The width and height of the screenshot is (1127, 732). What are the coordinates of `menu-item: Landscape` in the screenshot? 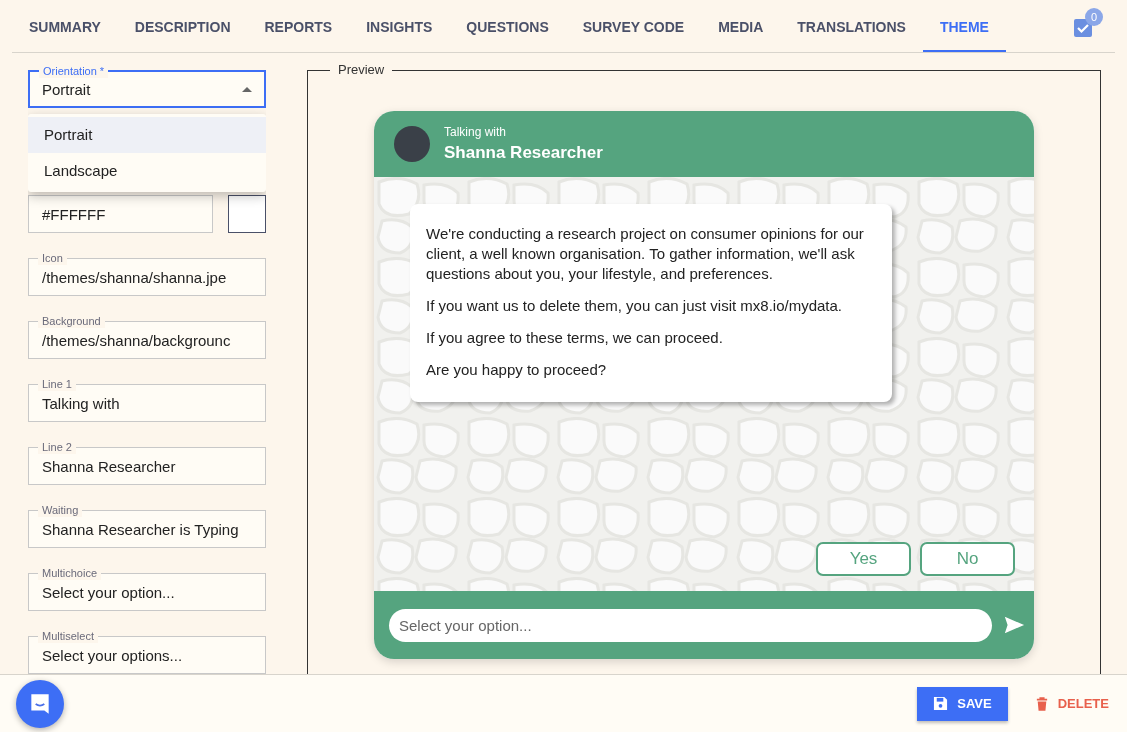 It's located at (147, 171).